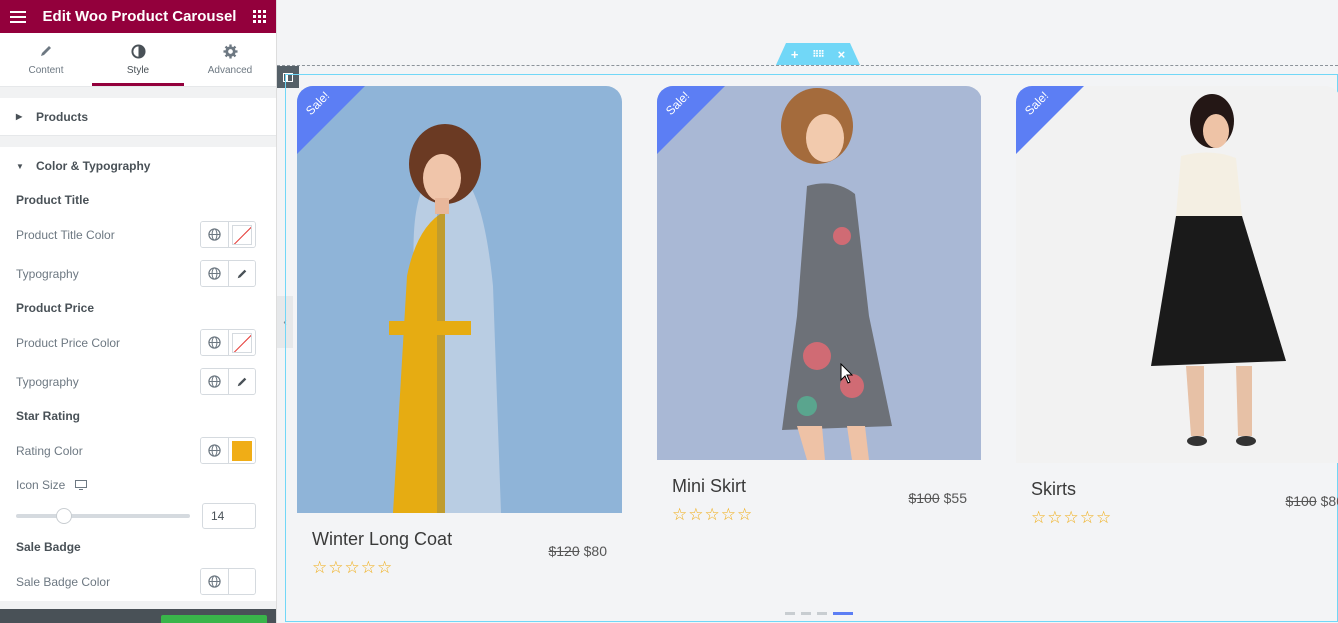 This screenshot has width=1338, height=623. Describe the element at coordinates (564, 551) in the screenshot. I see `old-price: $120` at that location.